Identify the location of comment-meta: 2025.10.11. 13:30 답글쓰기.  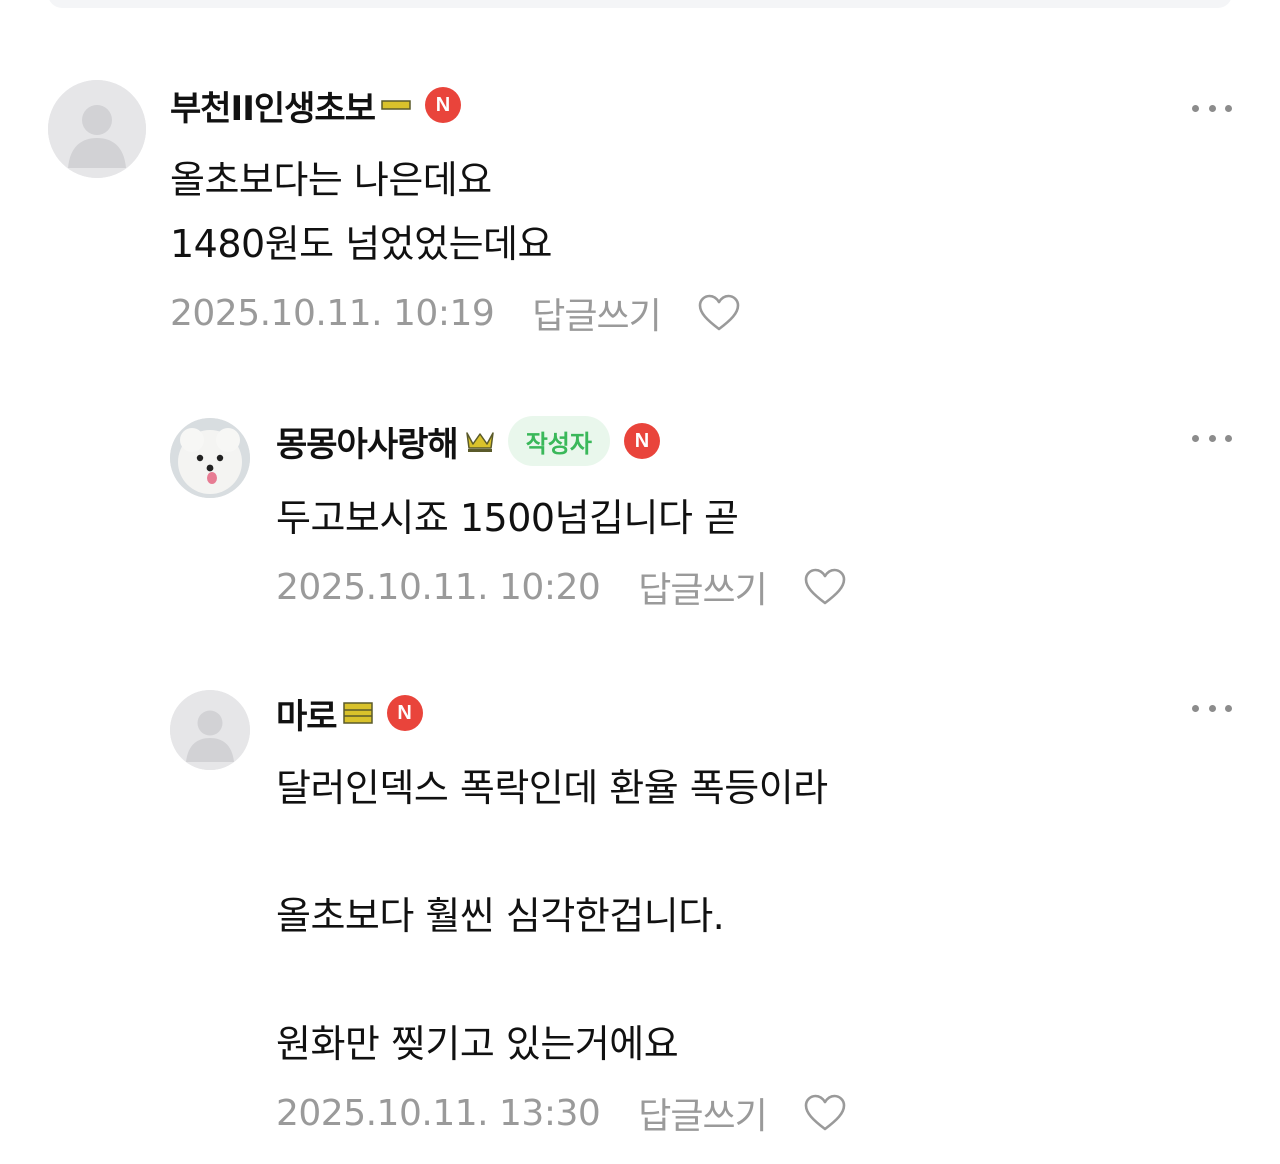
(561, 1113).